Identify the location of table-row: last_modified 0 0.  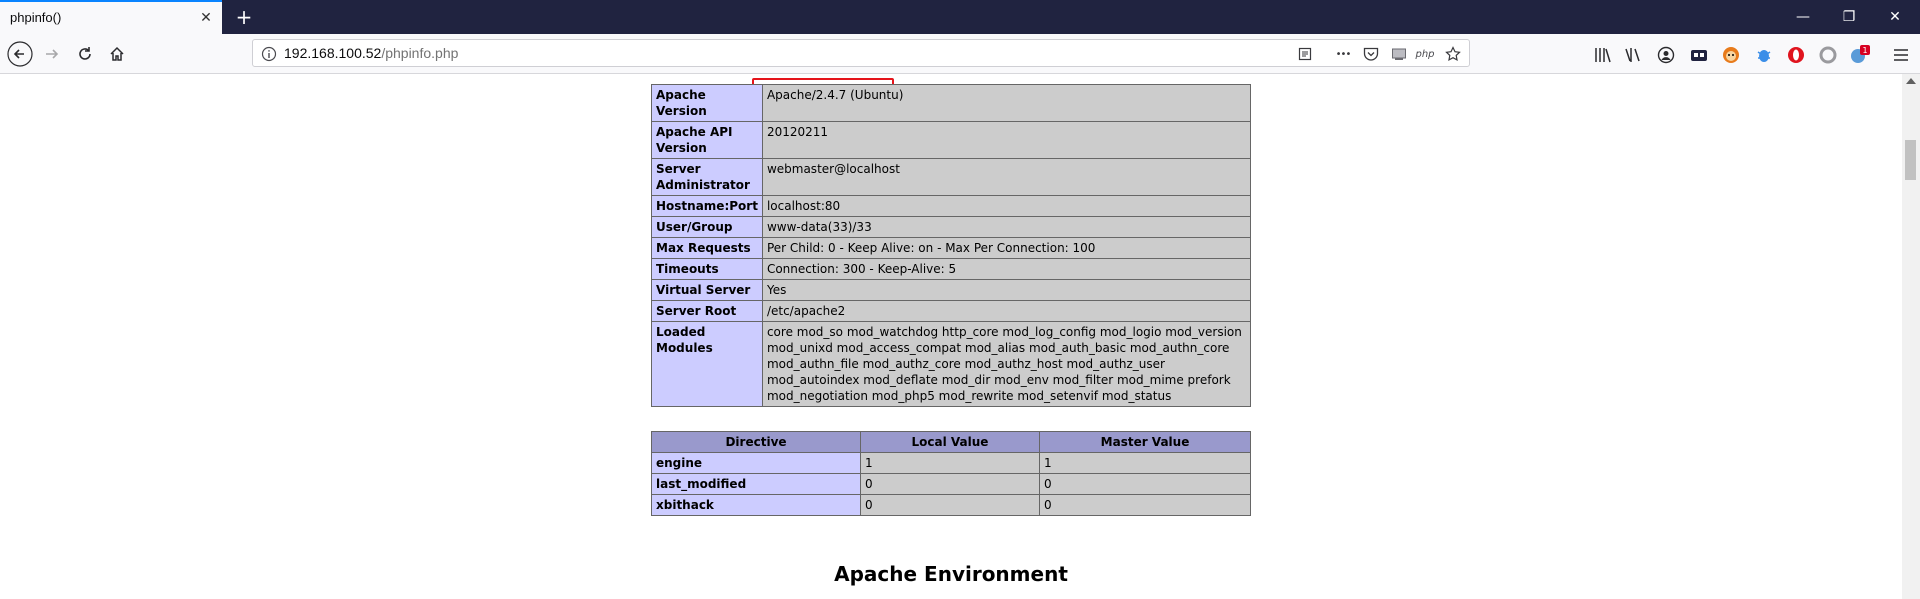
(951, 484).